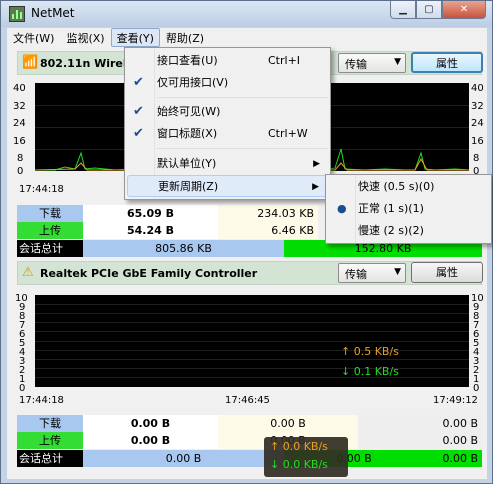 The height and width of the screenshot is (484, 493). Describe the element at coordinates (455, 400) in the screenshot. I see `x-tick: 17:49:12` at that location.